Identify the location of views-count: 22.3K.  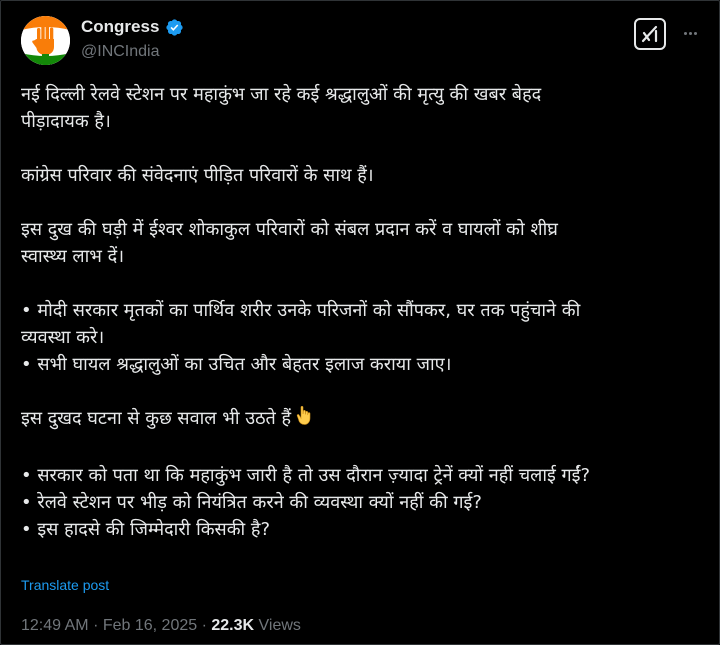
(233, 625).